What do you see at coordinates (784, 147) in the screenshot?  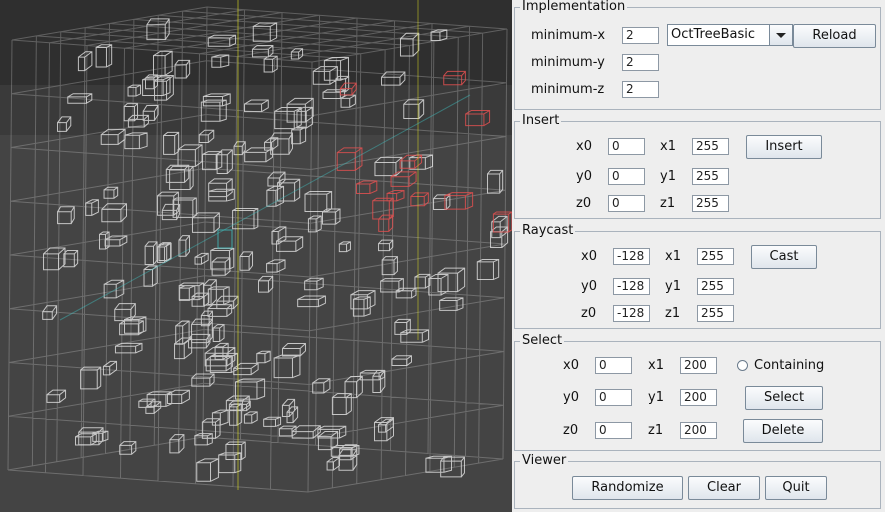 I see `insert-button: Insert` at bounding box center [784, 147].